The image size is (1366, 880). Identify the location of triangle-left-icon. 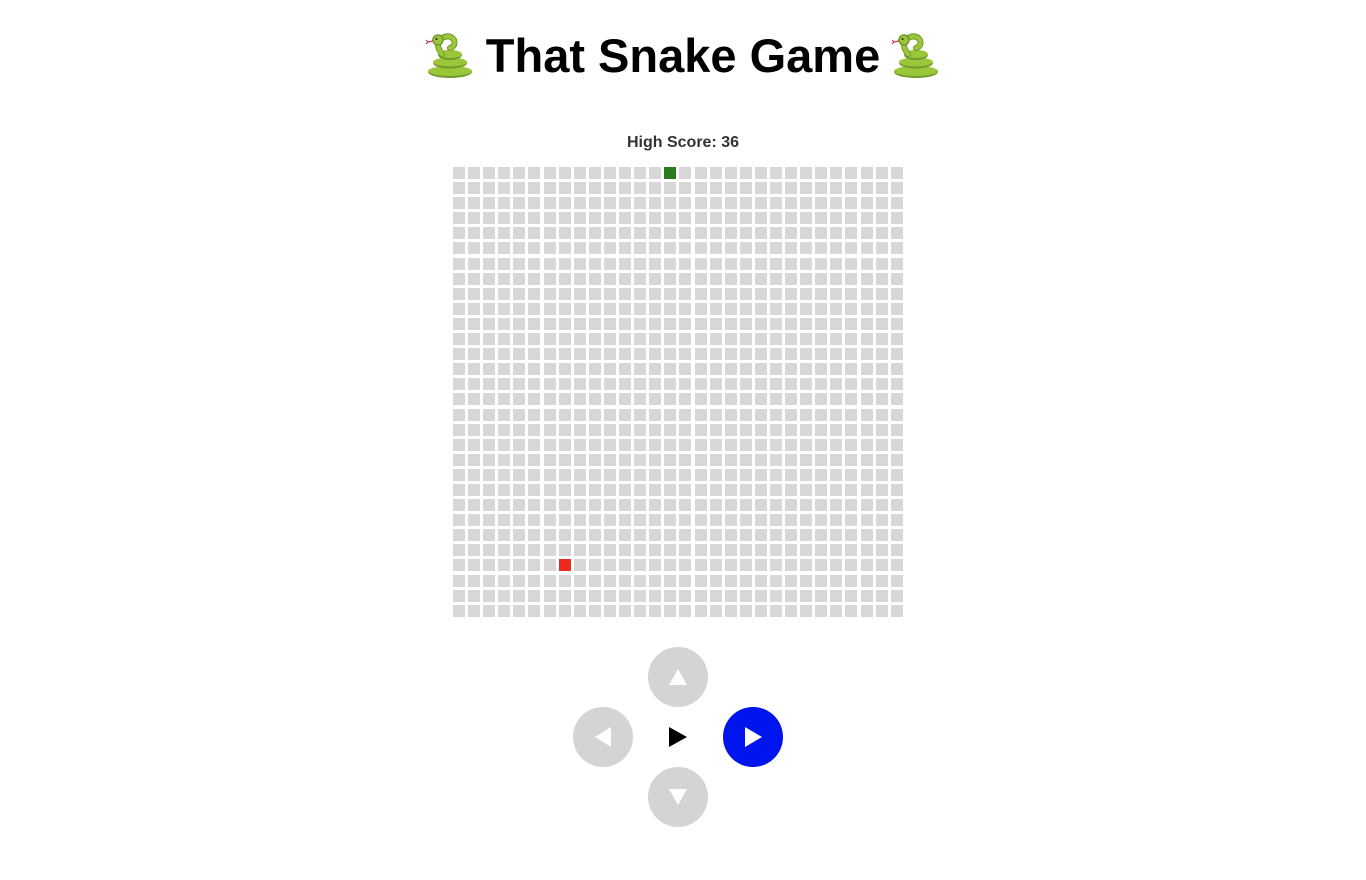
(603, 737).